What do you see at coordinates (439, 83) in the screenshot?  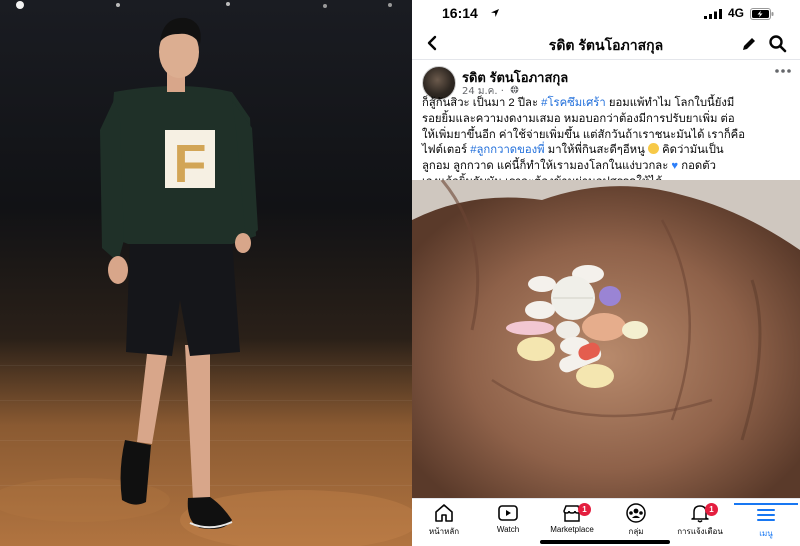 I see `avatar` at bounding box center [439, 83].